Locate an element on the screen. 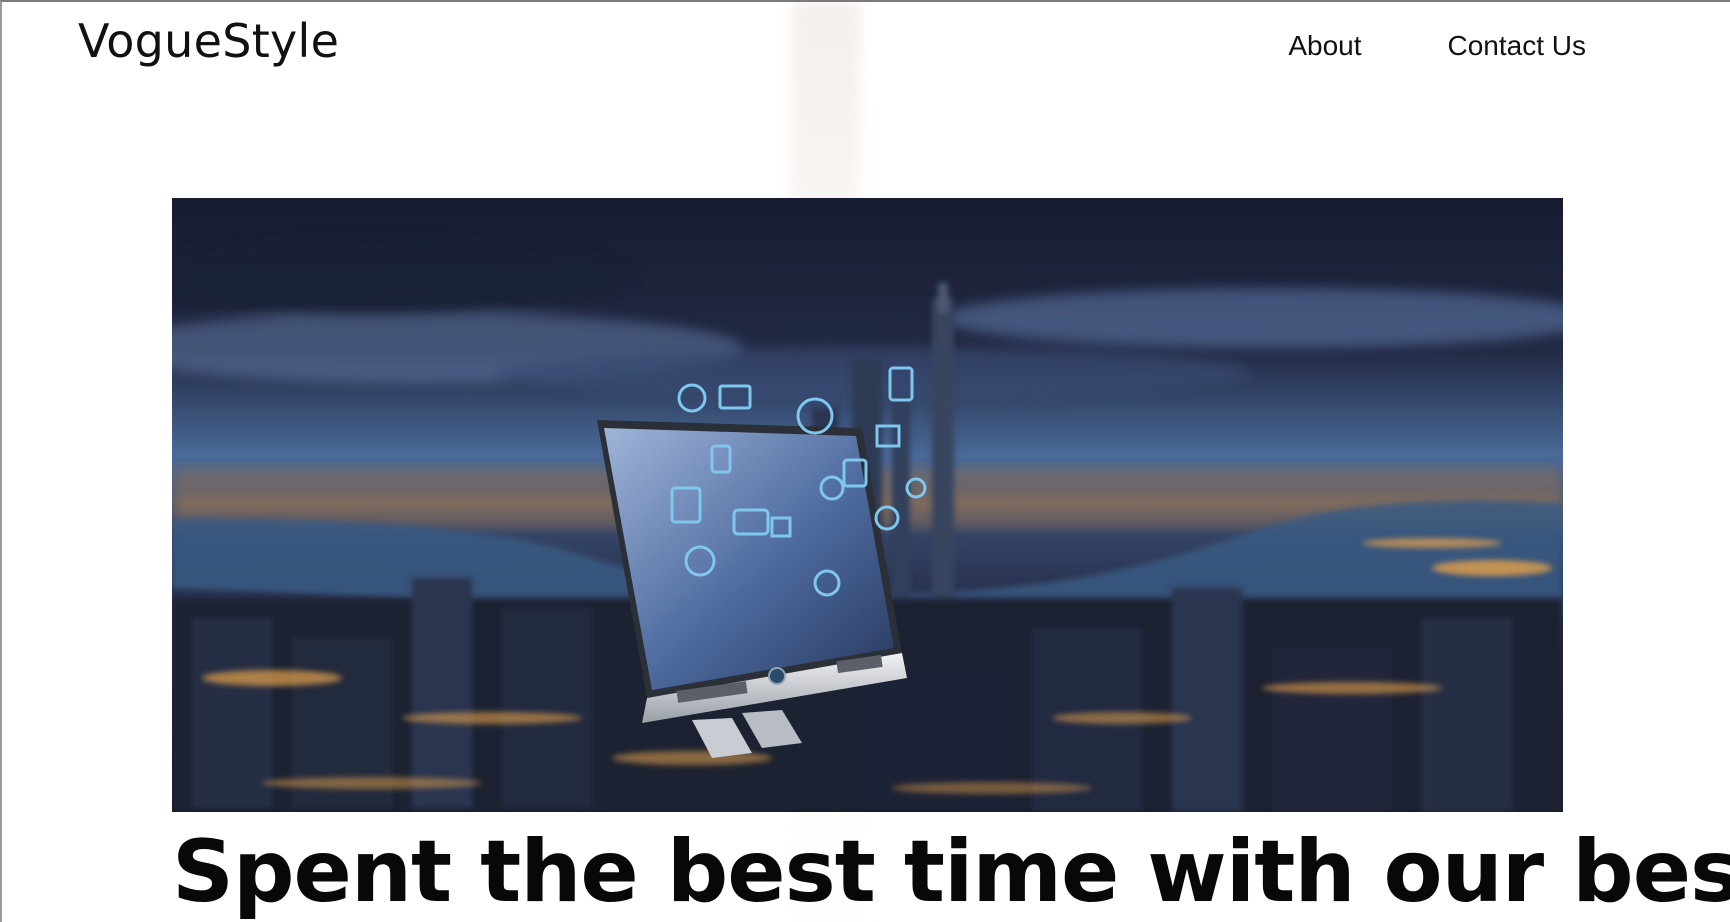 The image size is (1730, 922). nav-about-link: About is located at coordinates (1324, 46).